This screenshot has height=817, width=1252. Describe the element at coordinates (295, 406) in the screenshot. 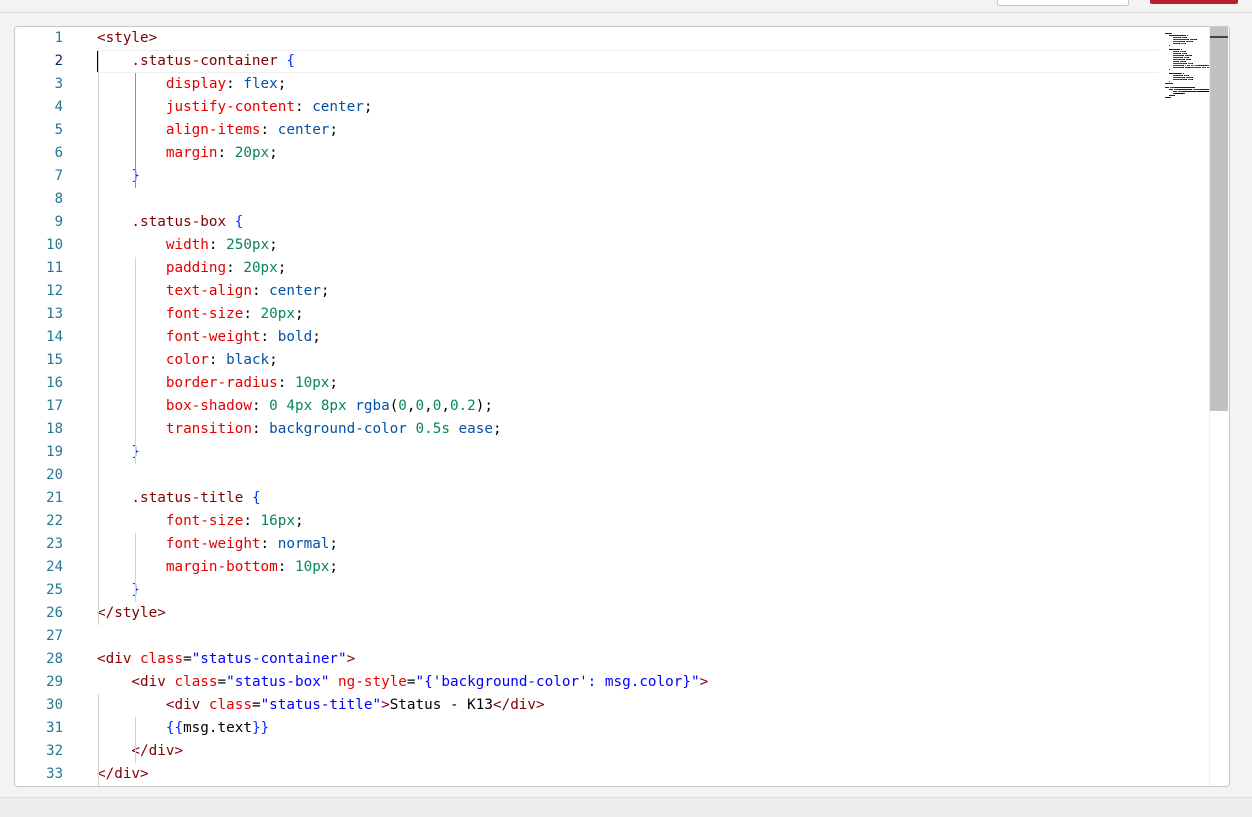

I see `code-line: box-shadow: 0 4px 8px rgba(0,0,0,0.2);` at that location.